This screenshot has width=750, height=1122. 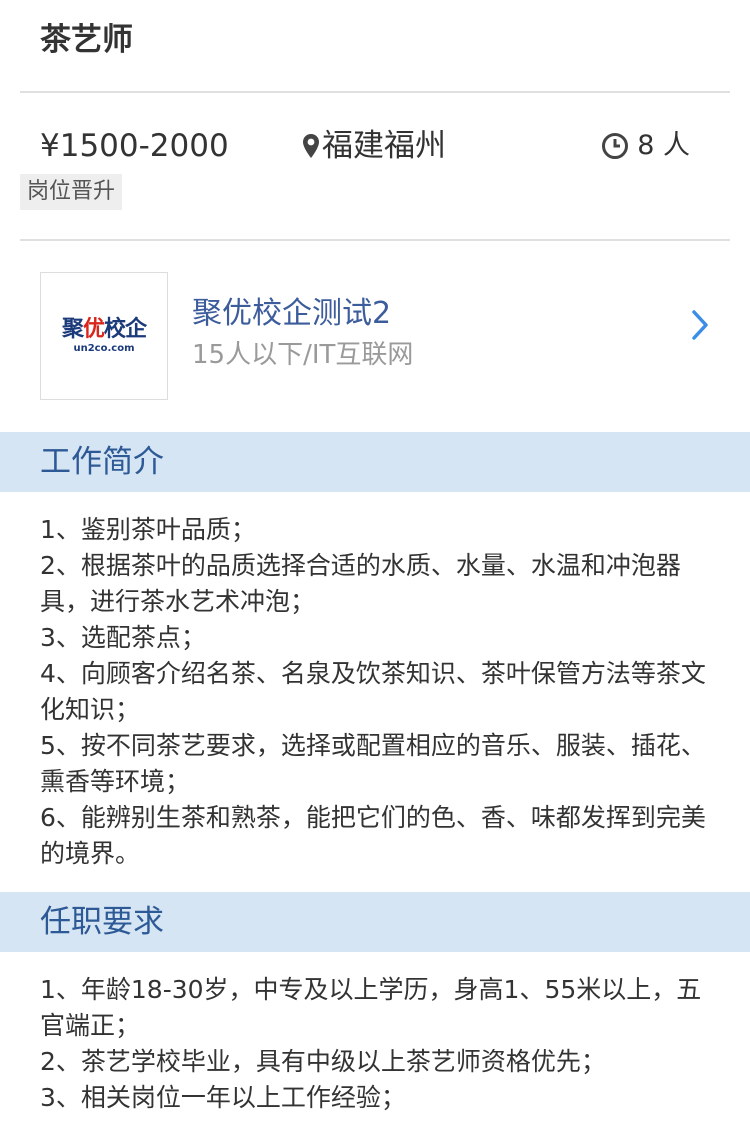 I want to click on map-pin-icon, so click(x=311, y=146).